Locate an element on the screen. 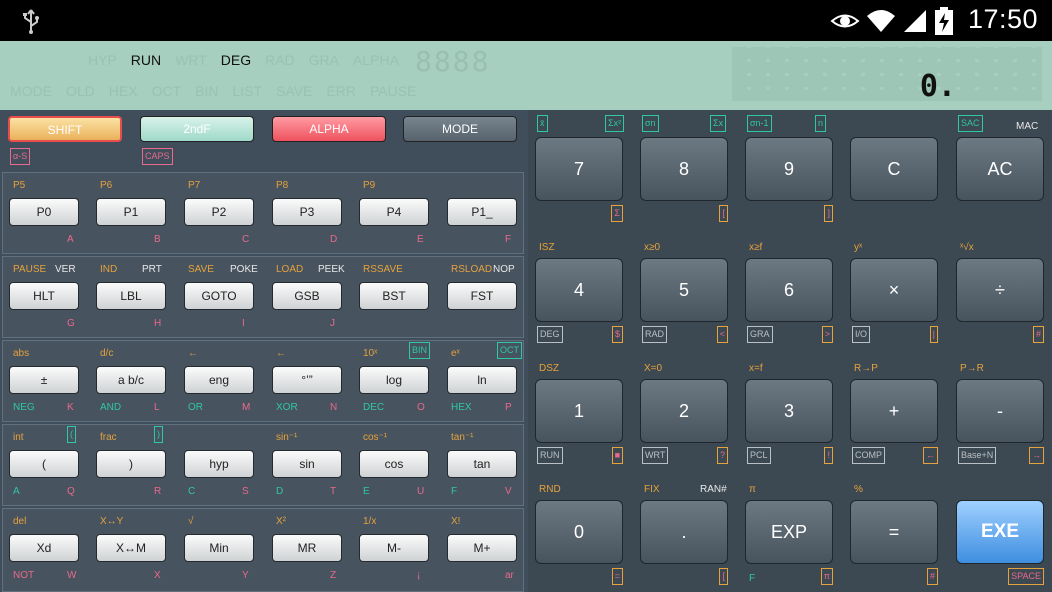 The height and width of the screenshot is (592, 1052). shift-label-p7: P7 is located at coordinates (194, 185).